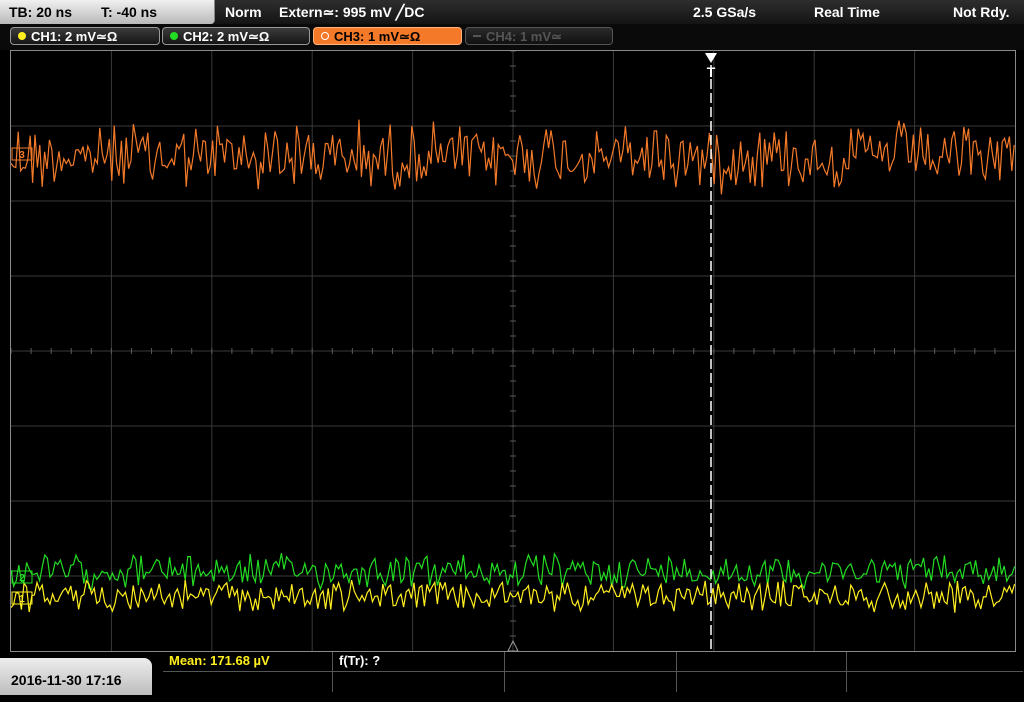 This screenshot has width=1024, height=702. What do you see at coordinates (174, 36) in the screenshot?
I see `channel-2-indicator-icon` at bounding box center [174, 36].